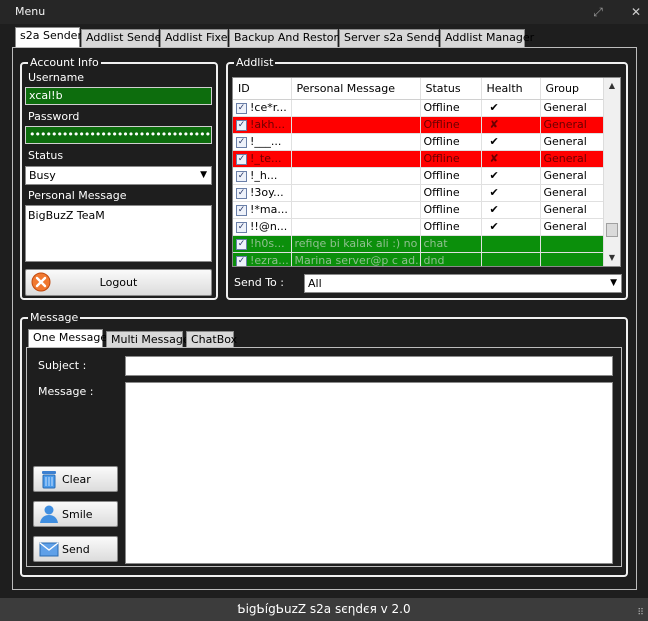 This screenshot has height=621, width=648. I want to click on send-to-value: All, so click(315, 283).